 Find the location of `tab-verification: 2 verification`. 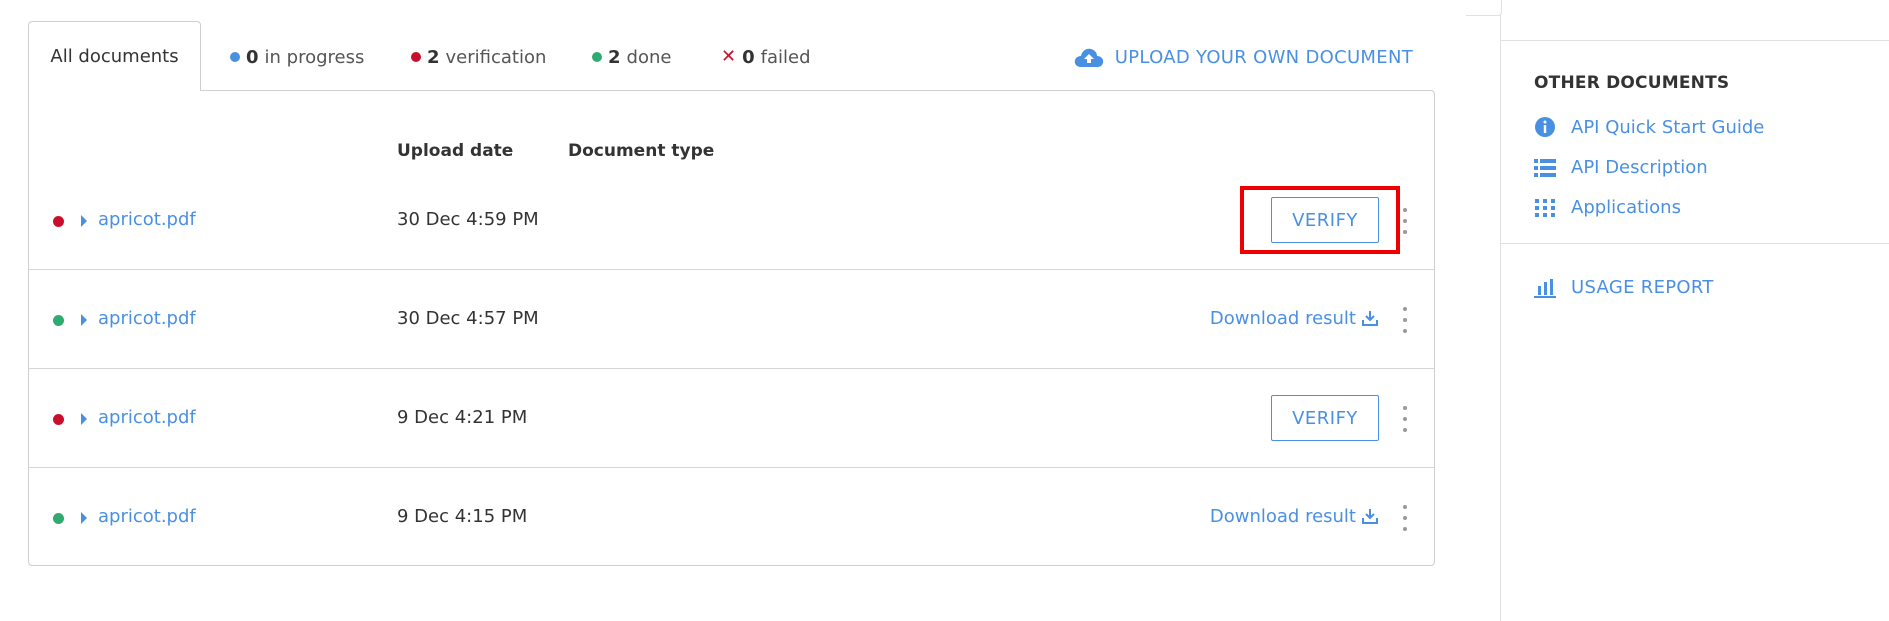

tab-verification: 2 verification is located at coordinates (478, 57).